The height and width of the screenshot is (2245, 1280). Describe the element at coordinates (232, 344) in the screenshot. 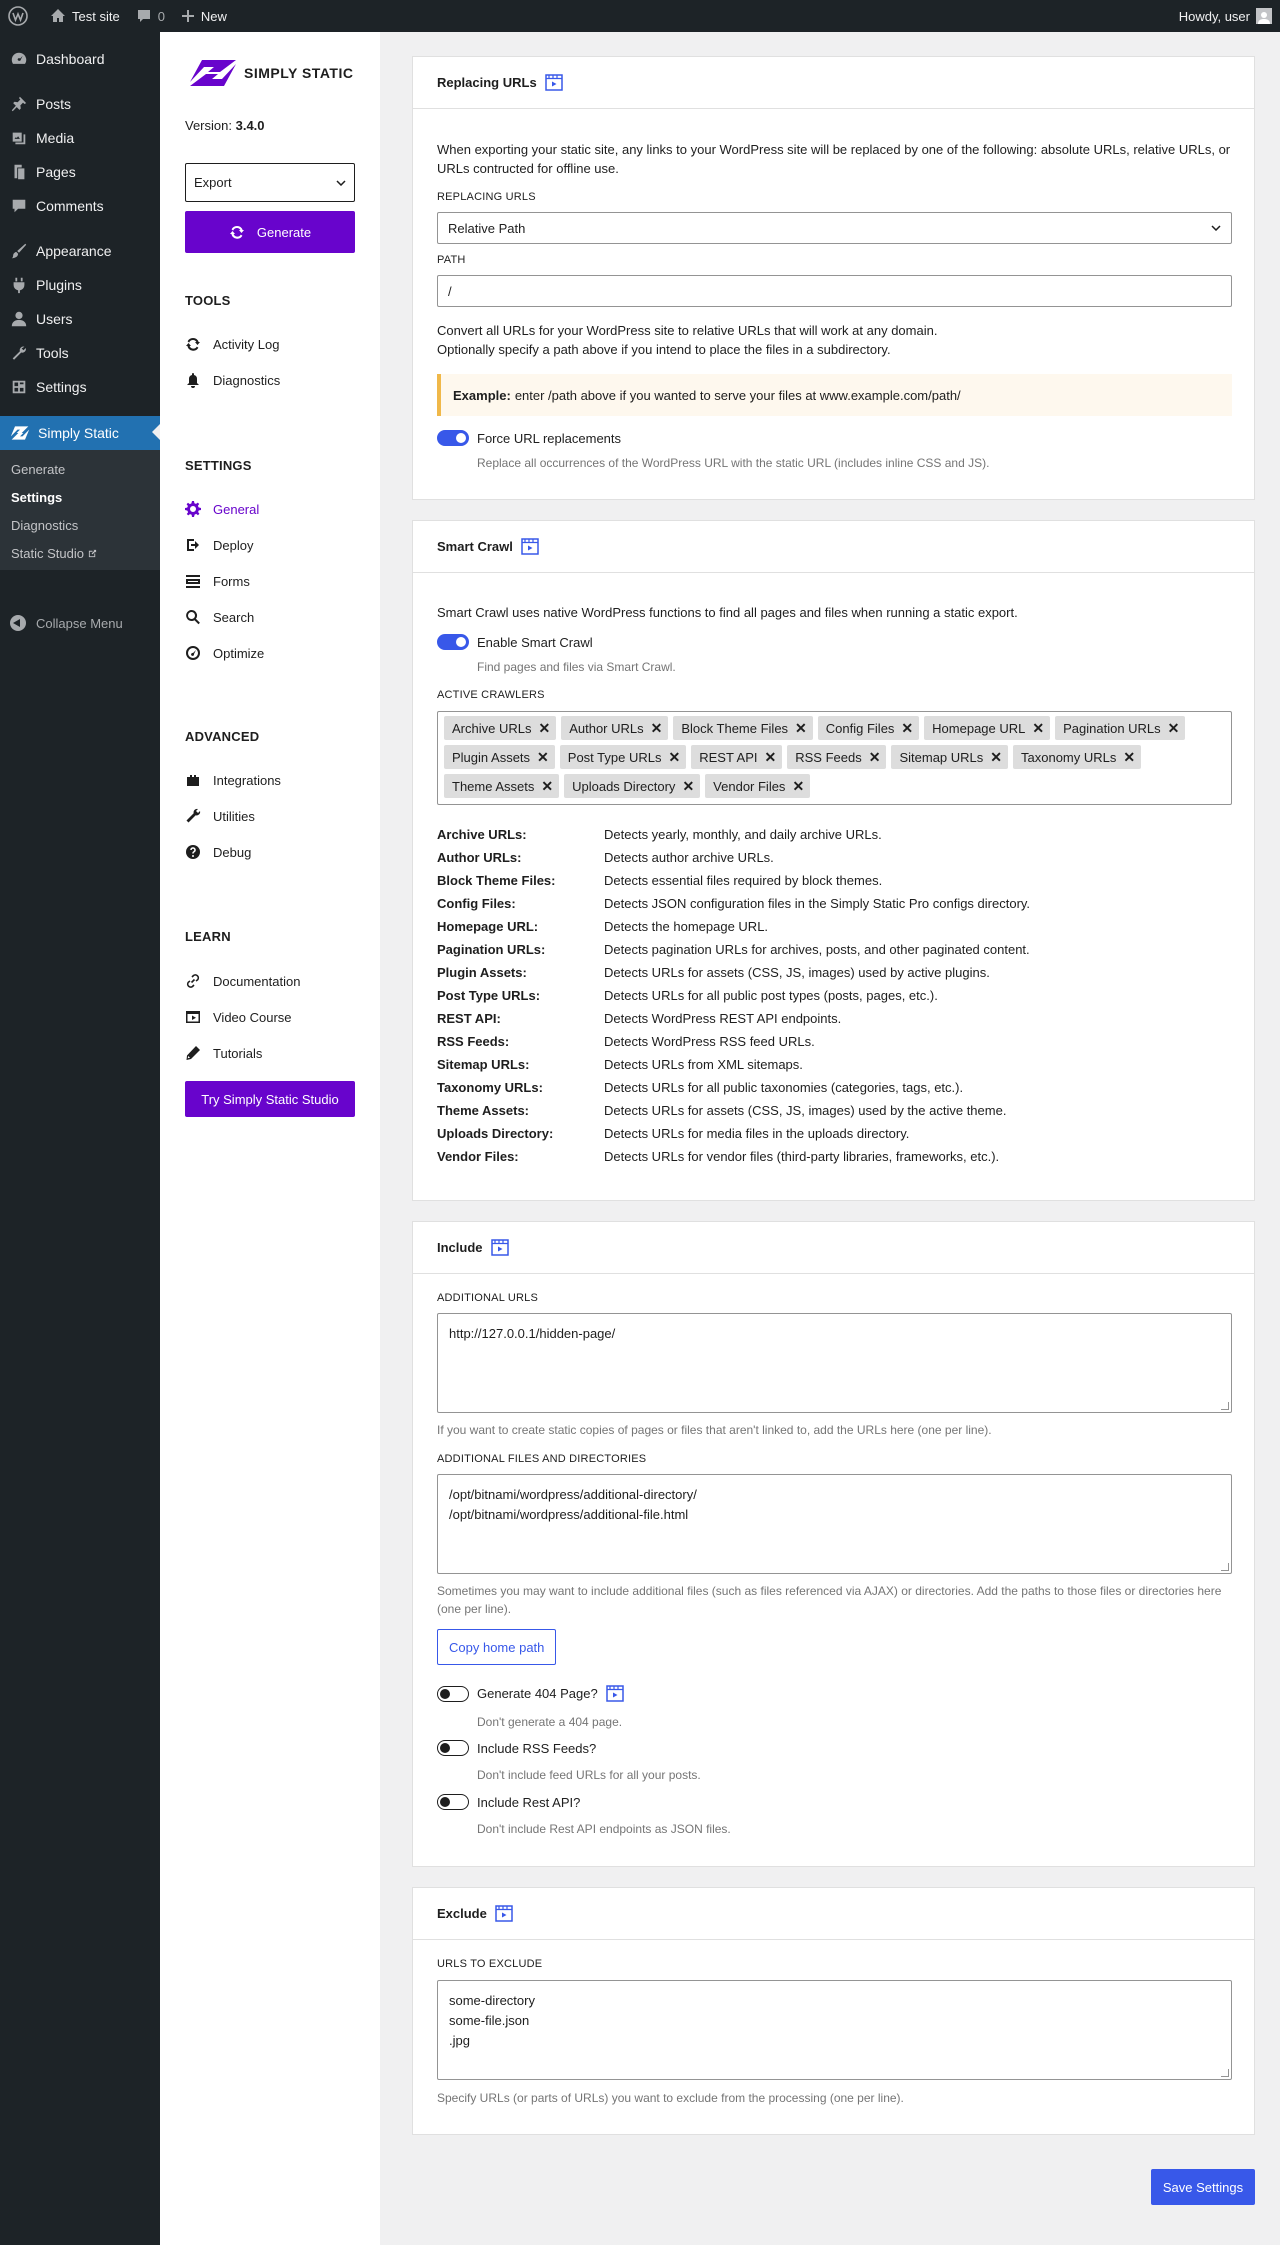

I see `nav-activity-log: Activity Log` at that location.